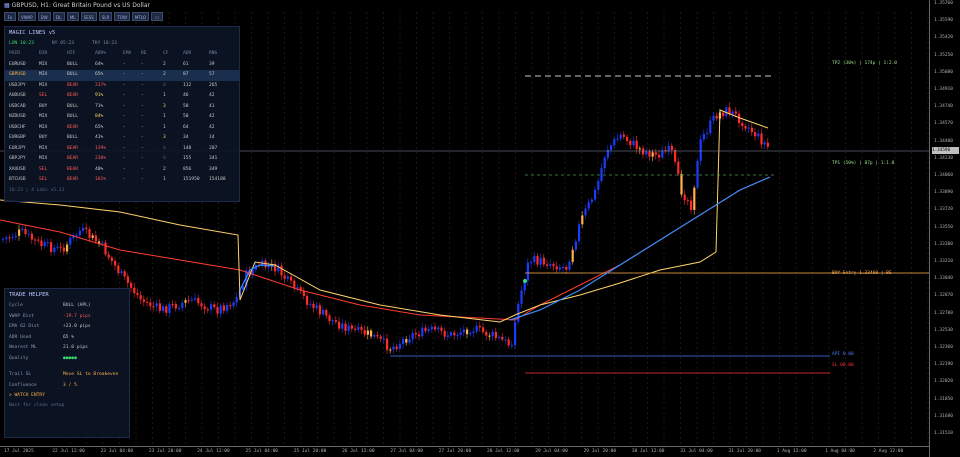 Image resolution: width=960 pixels, height=457 pixels. Describe the element at coordinates (122, 86) in the screenshot. I see `pair-row: USDJPY MIX BEAR 237% - - 0 112 265` at that location.